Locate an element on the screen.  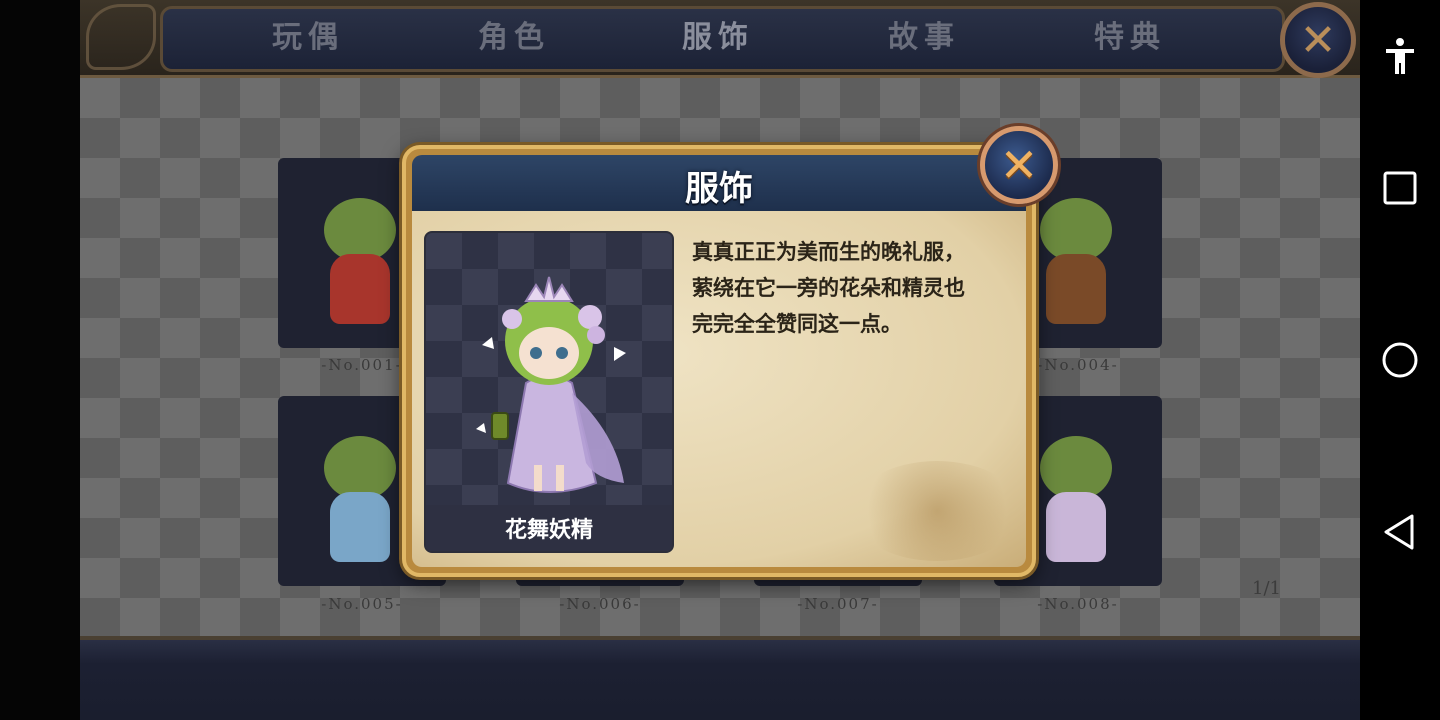
tab-dolls: 玩偶 is located at coordinates (308, 38).